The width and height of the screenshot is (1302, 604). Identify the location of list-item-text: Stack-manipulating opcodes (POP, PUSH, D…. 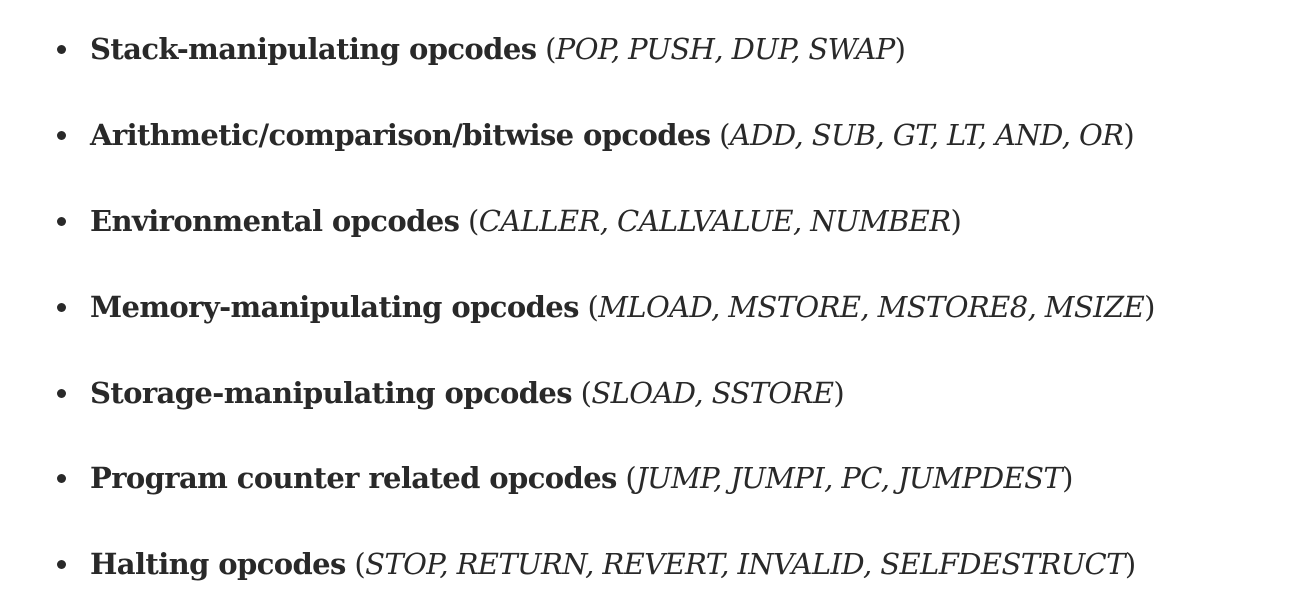
(498, 49).